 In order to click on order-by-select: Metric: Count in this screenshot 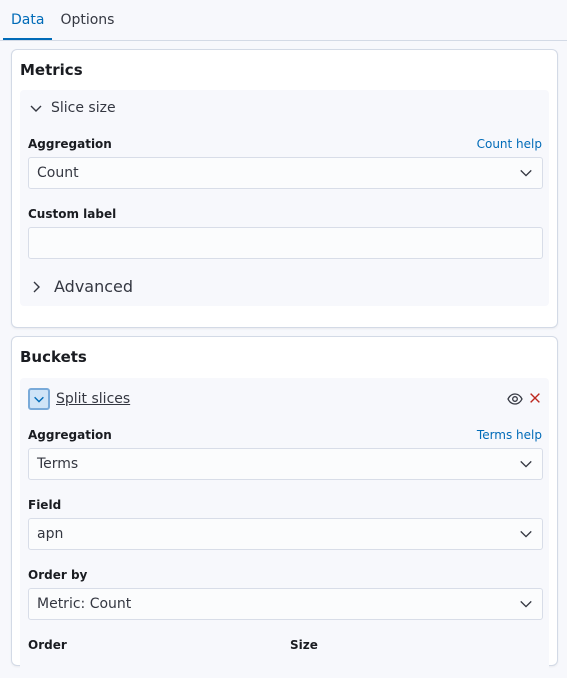, I will do `click(285, 604)`.